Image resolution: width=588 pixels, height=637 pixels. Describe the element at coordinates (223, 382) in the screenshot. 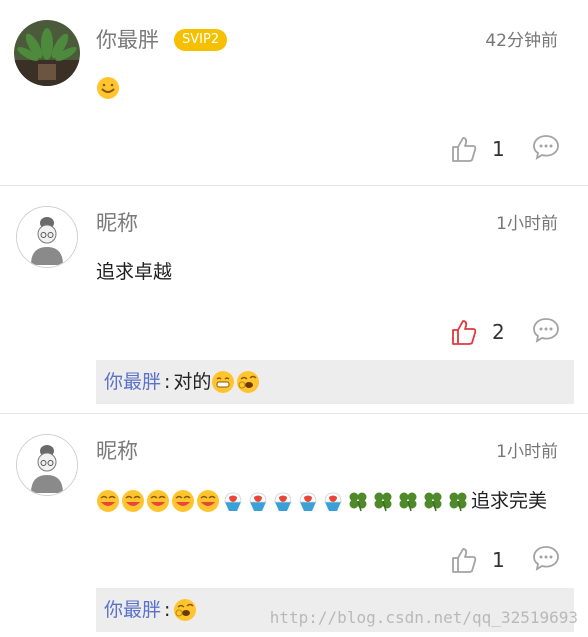

I see `grin-emoji-icon` at that location.